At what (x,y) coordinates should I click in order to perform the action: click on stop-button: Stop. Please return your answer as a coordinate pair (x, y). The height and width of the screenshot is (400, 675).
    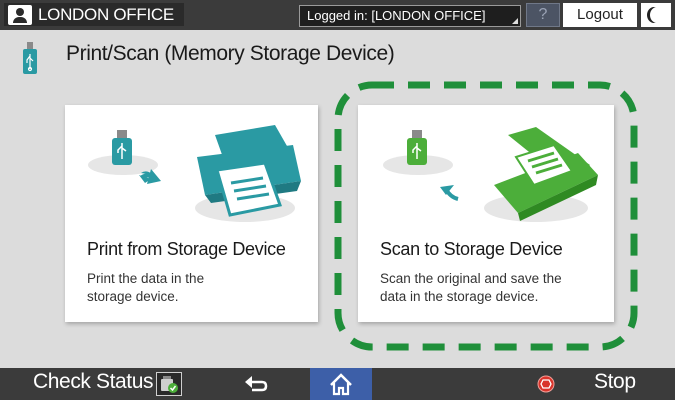
    Looking at the image, I should click on (615, 382).